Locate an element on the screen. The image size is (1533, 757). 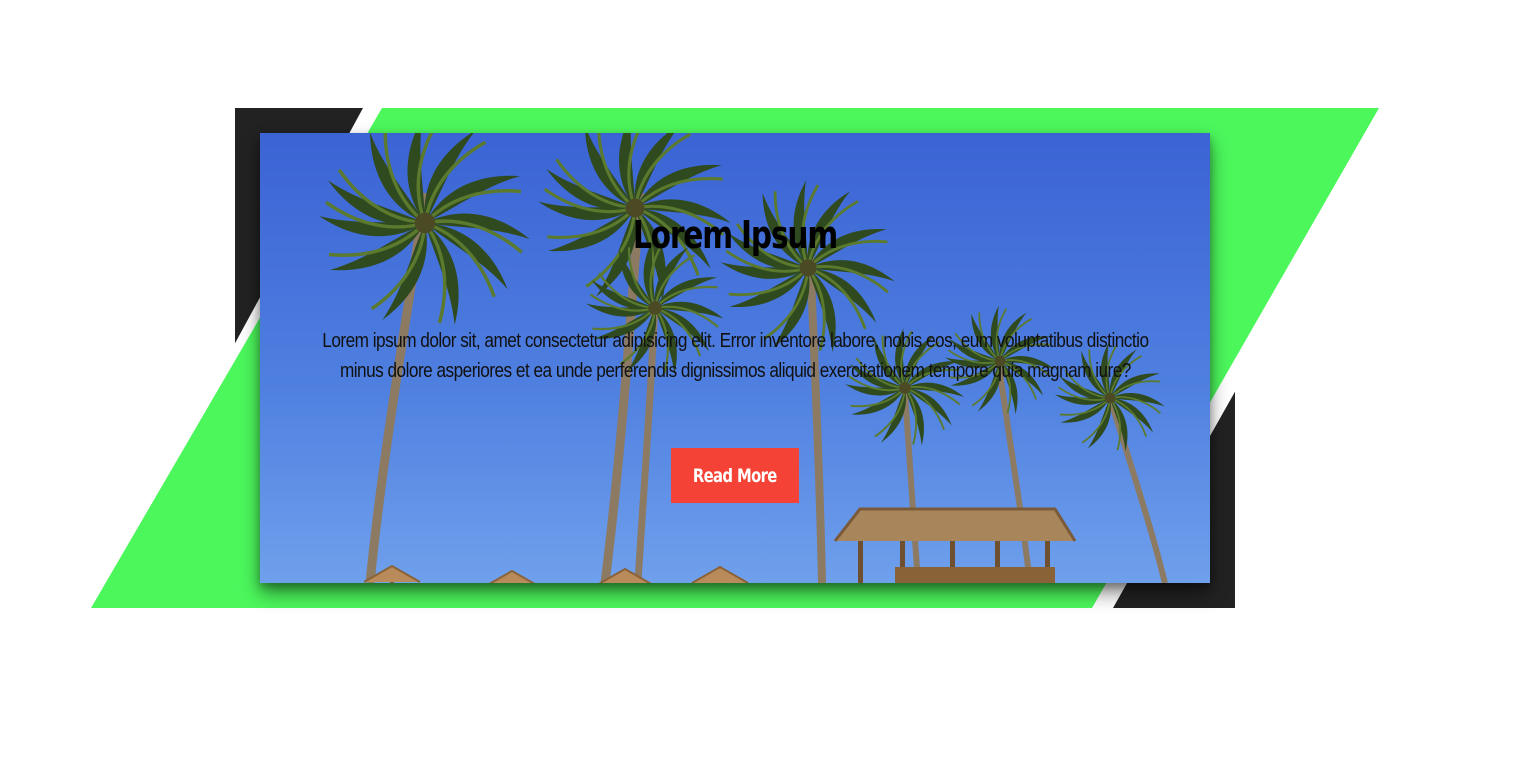
read-more-label: Read More is located at coordinates (735, 475).